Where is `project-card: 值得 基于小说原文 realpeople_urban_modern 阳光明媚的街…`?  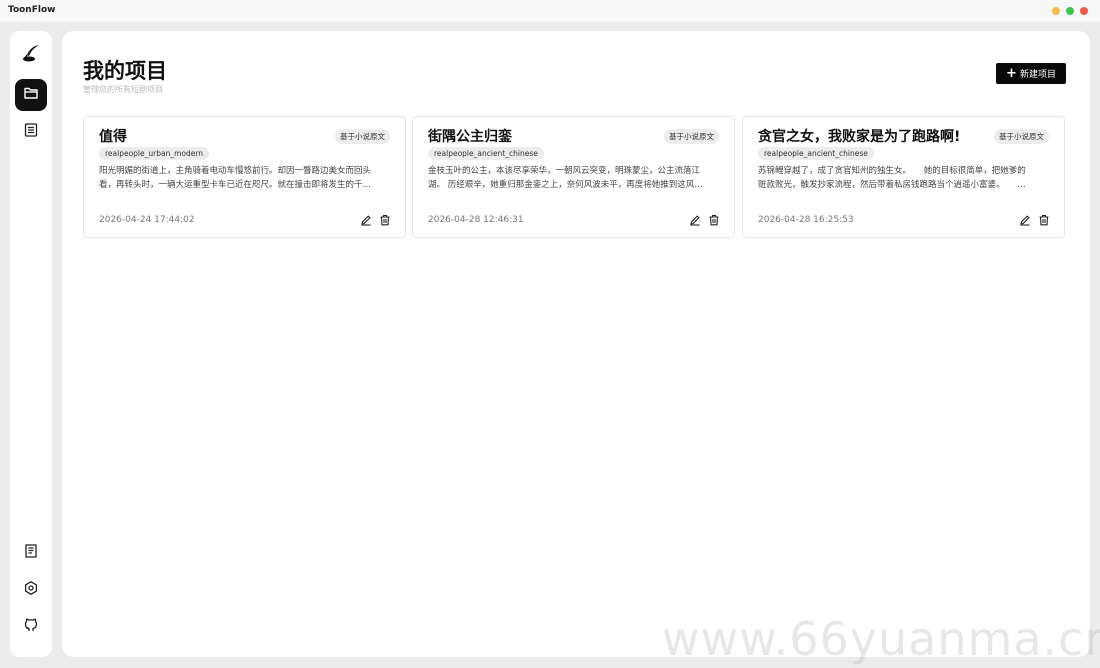 project-card: 值得 基于小说原文 realpeople_urban_modern 阳光明媚的街… is located at coordinates (244, 177).